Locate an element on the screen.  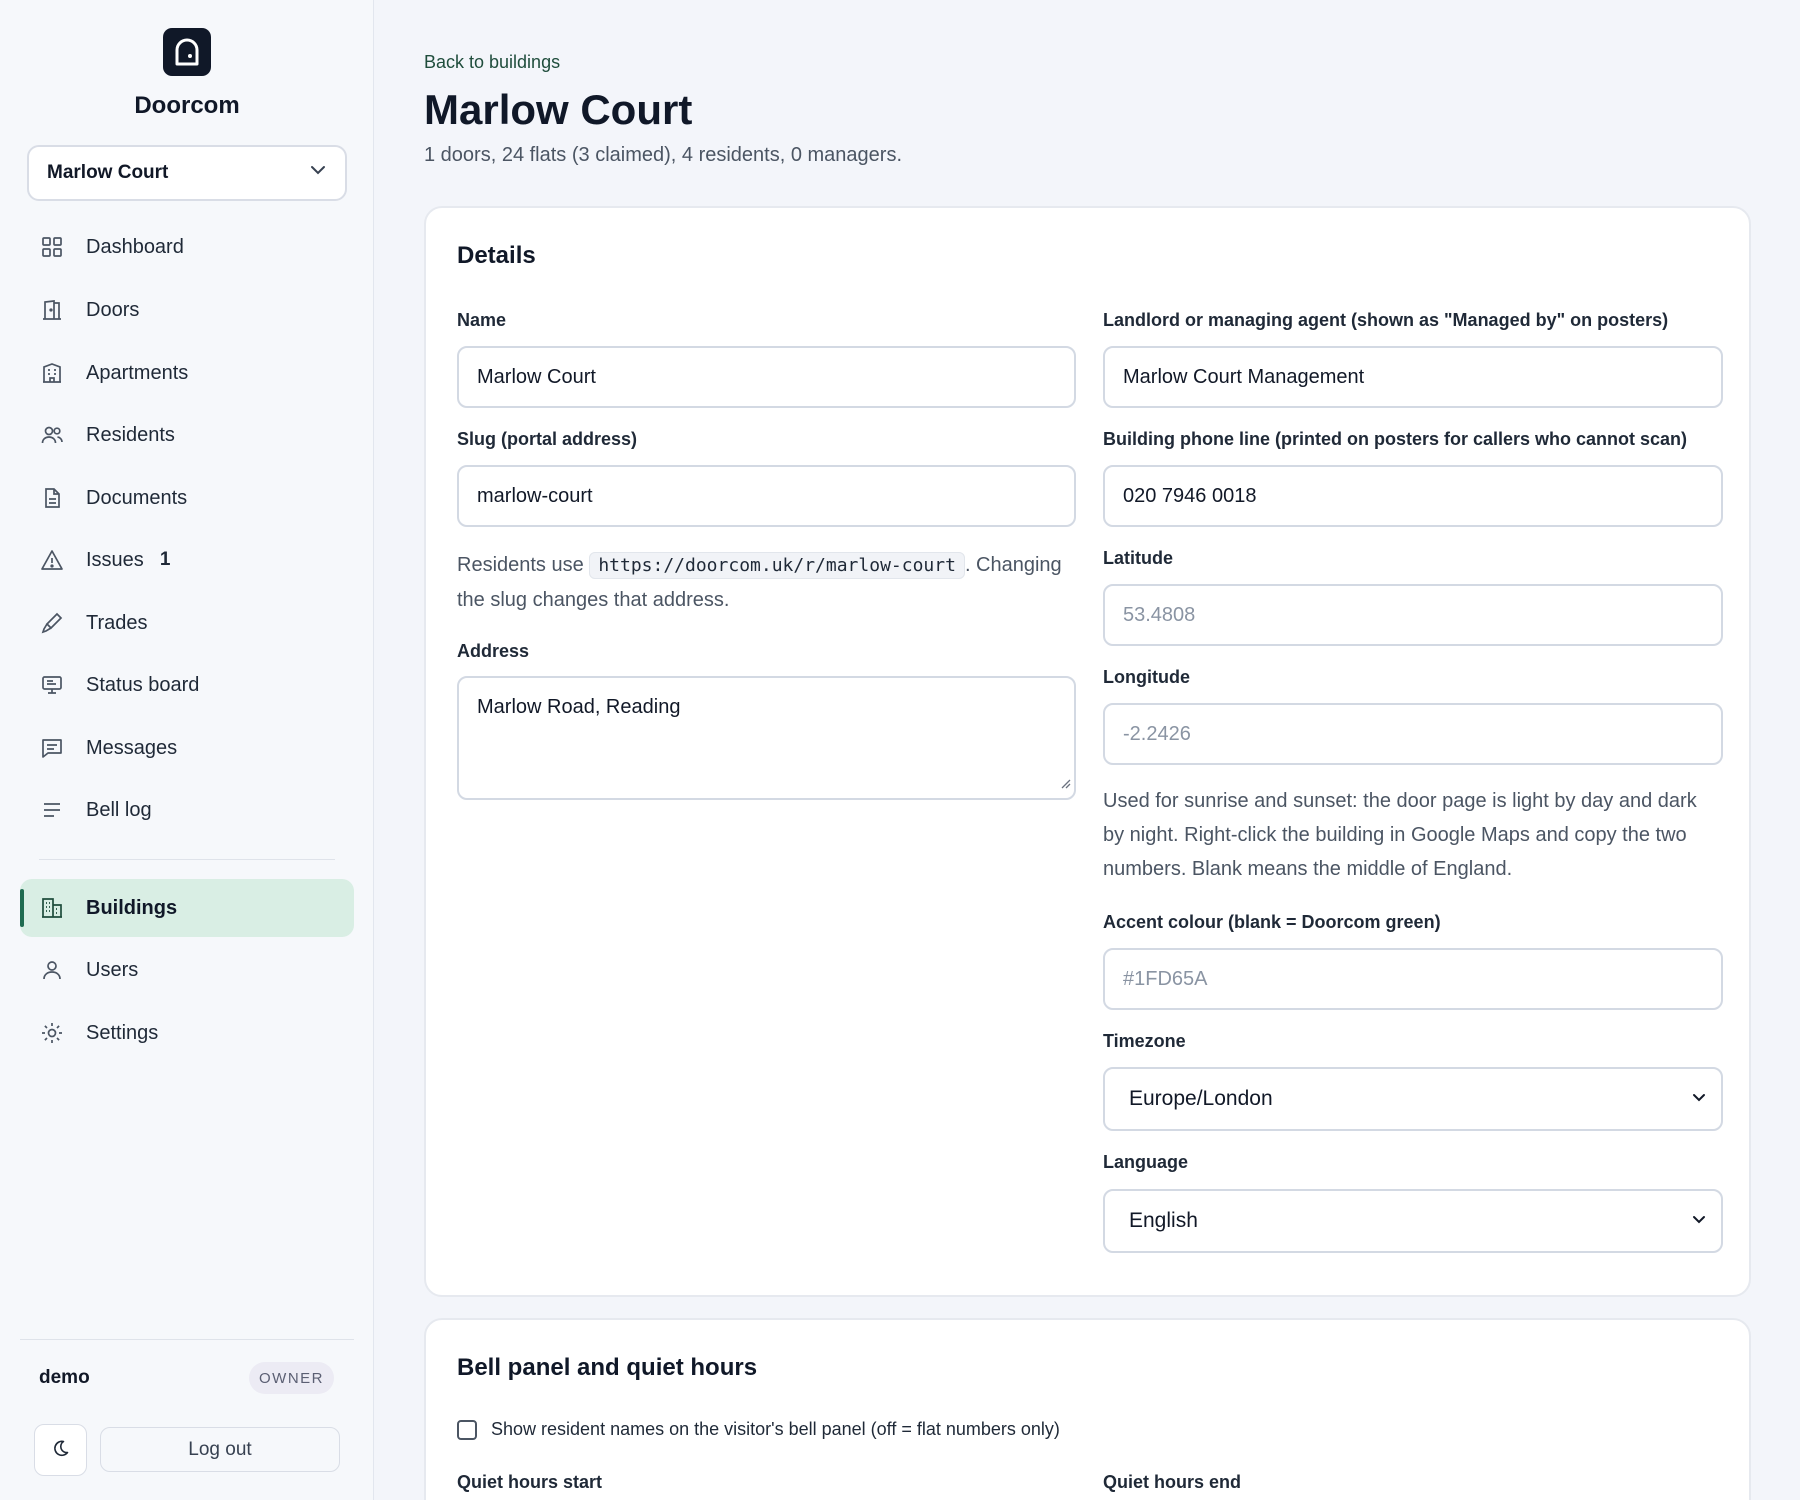
sidebar-item-trades: Trades is located at coordinates (187, 623).